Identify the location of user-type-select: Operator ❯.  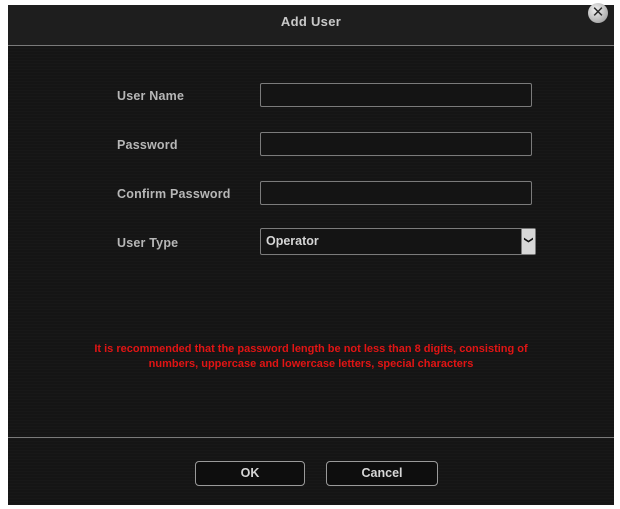
(398, 241).